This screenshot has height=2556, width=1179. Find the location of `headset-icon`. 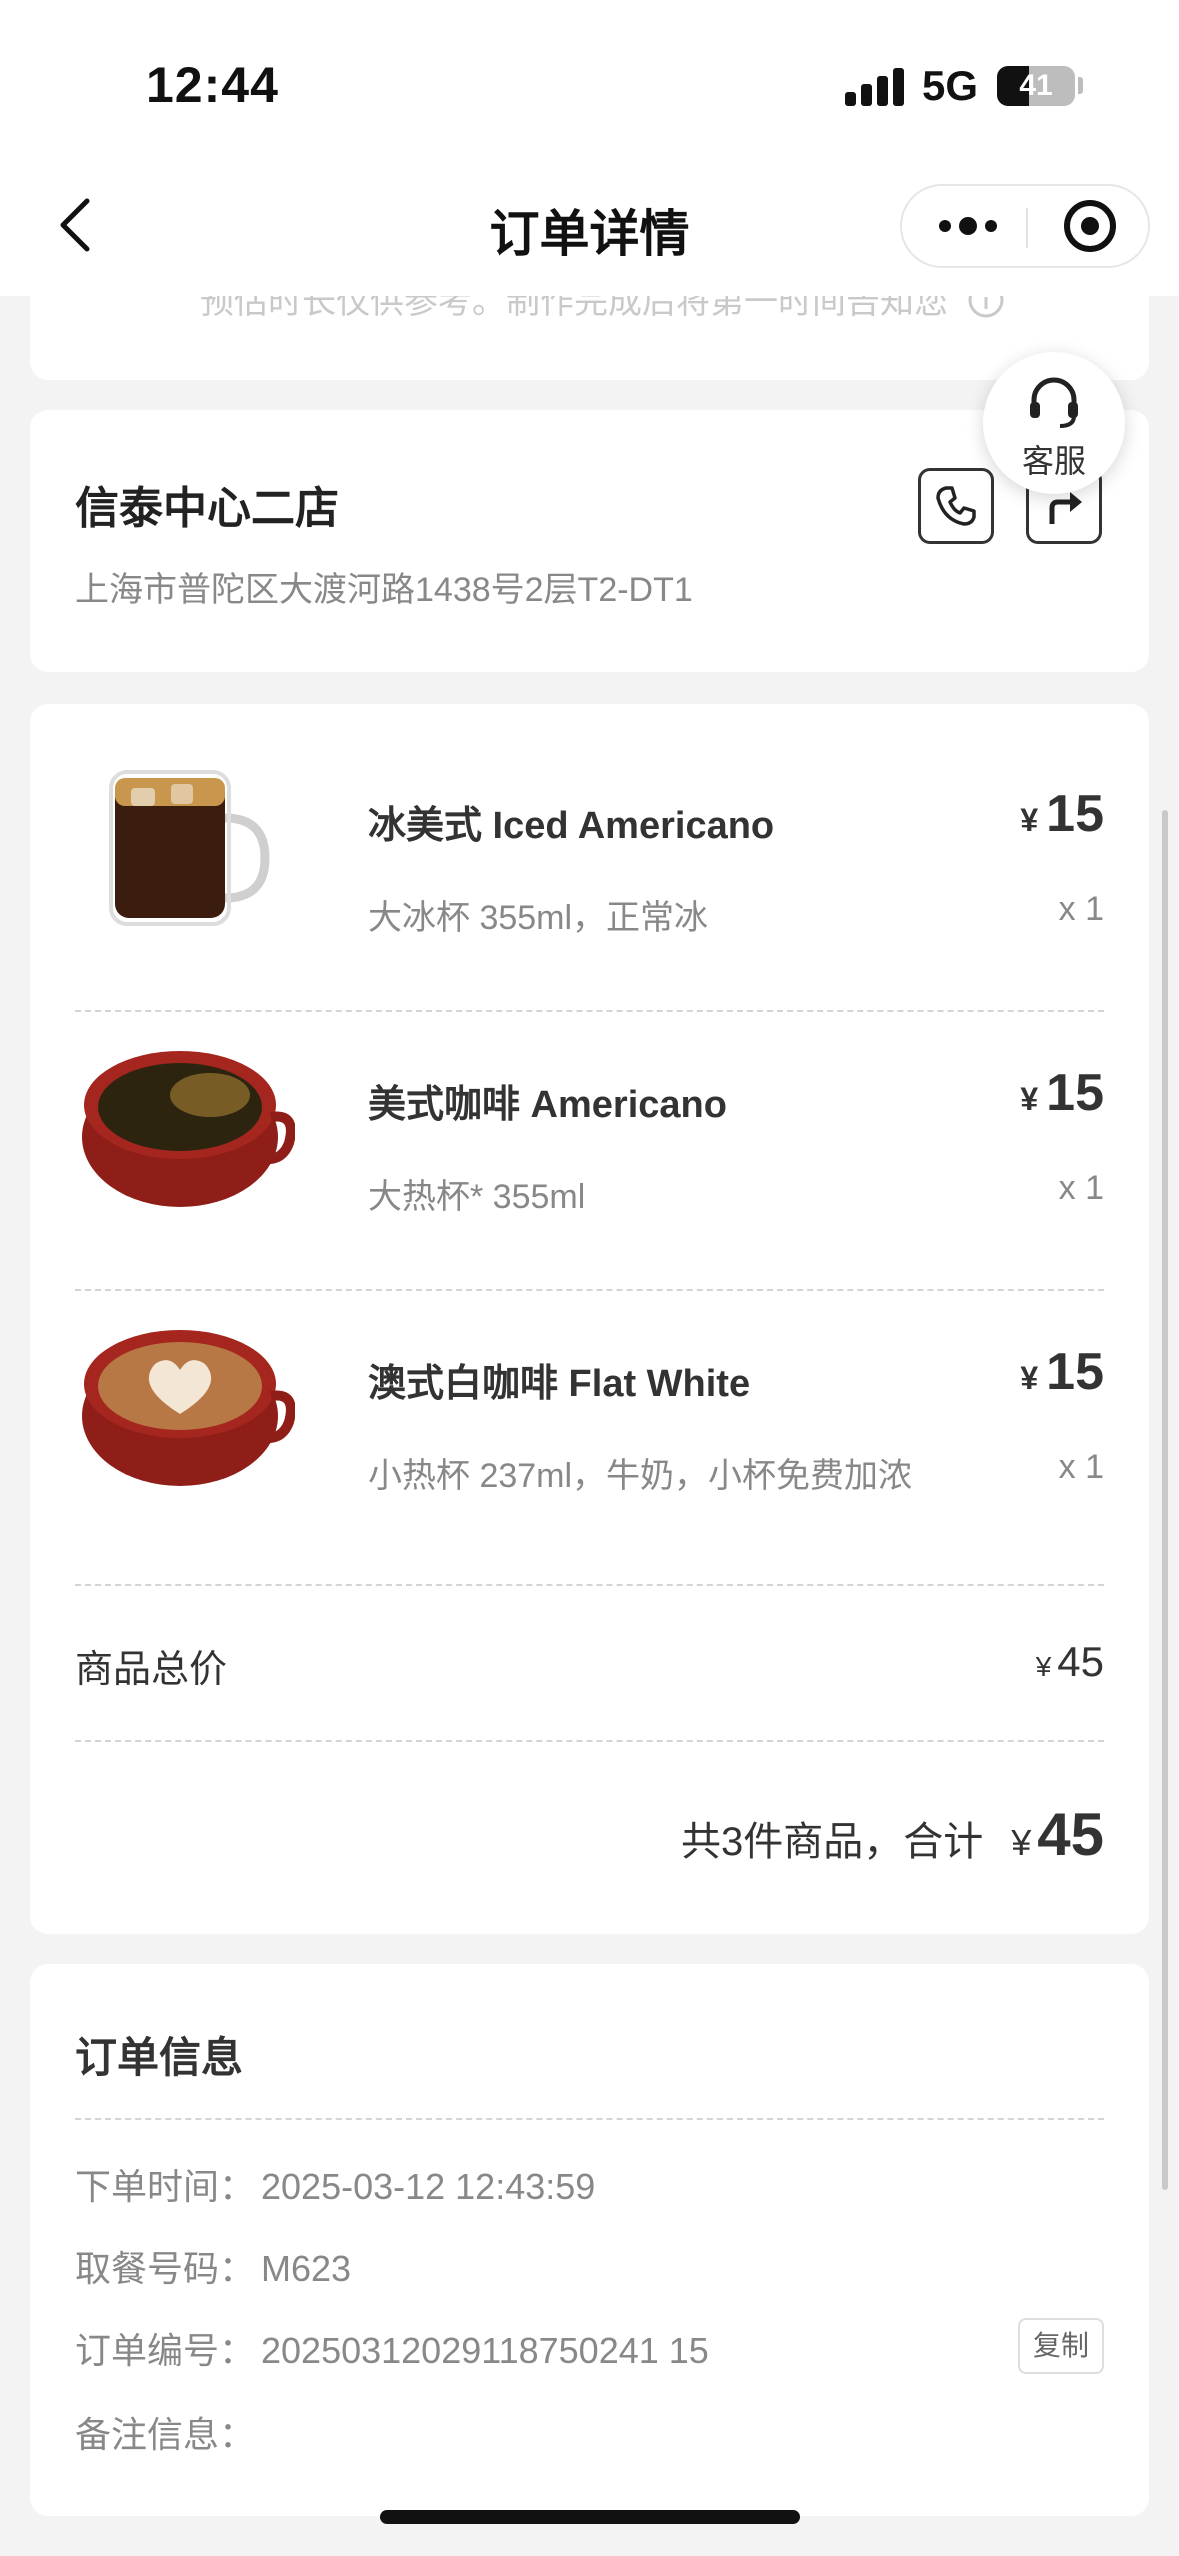

headset-icon is located at coordinates (1054, 402).